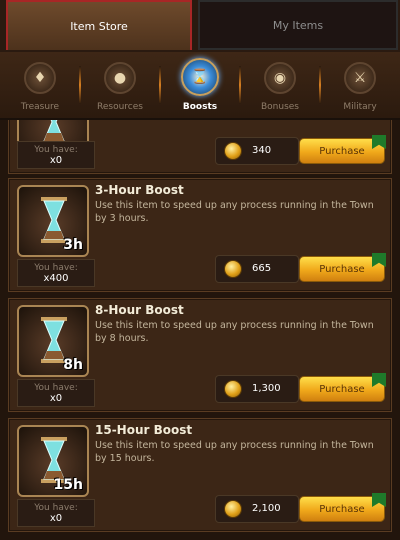 This screenshot has width=400, height=540. I want to click on item-title: 15-Hour Boost, so click(144, 430).